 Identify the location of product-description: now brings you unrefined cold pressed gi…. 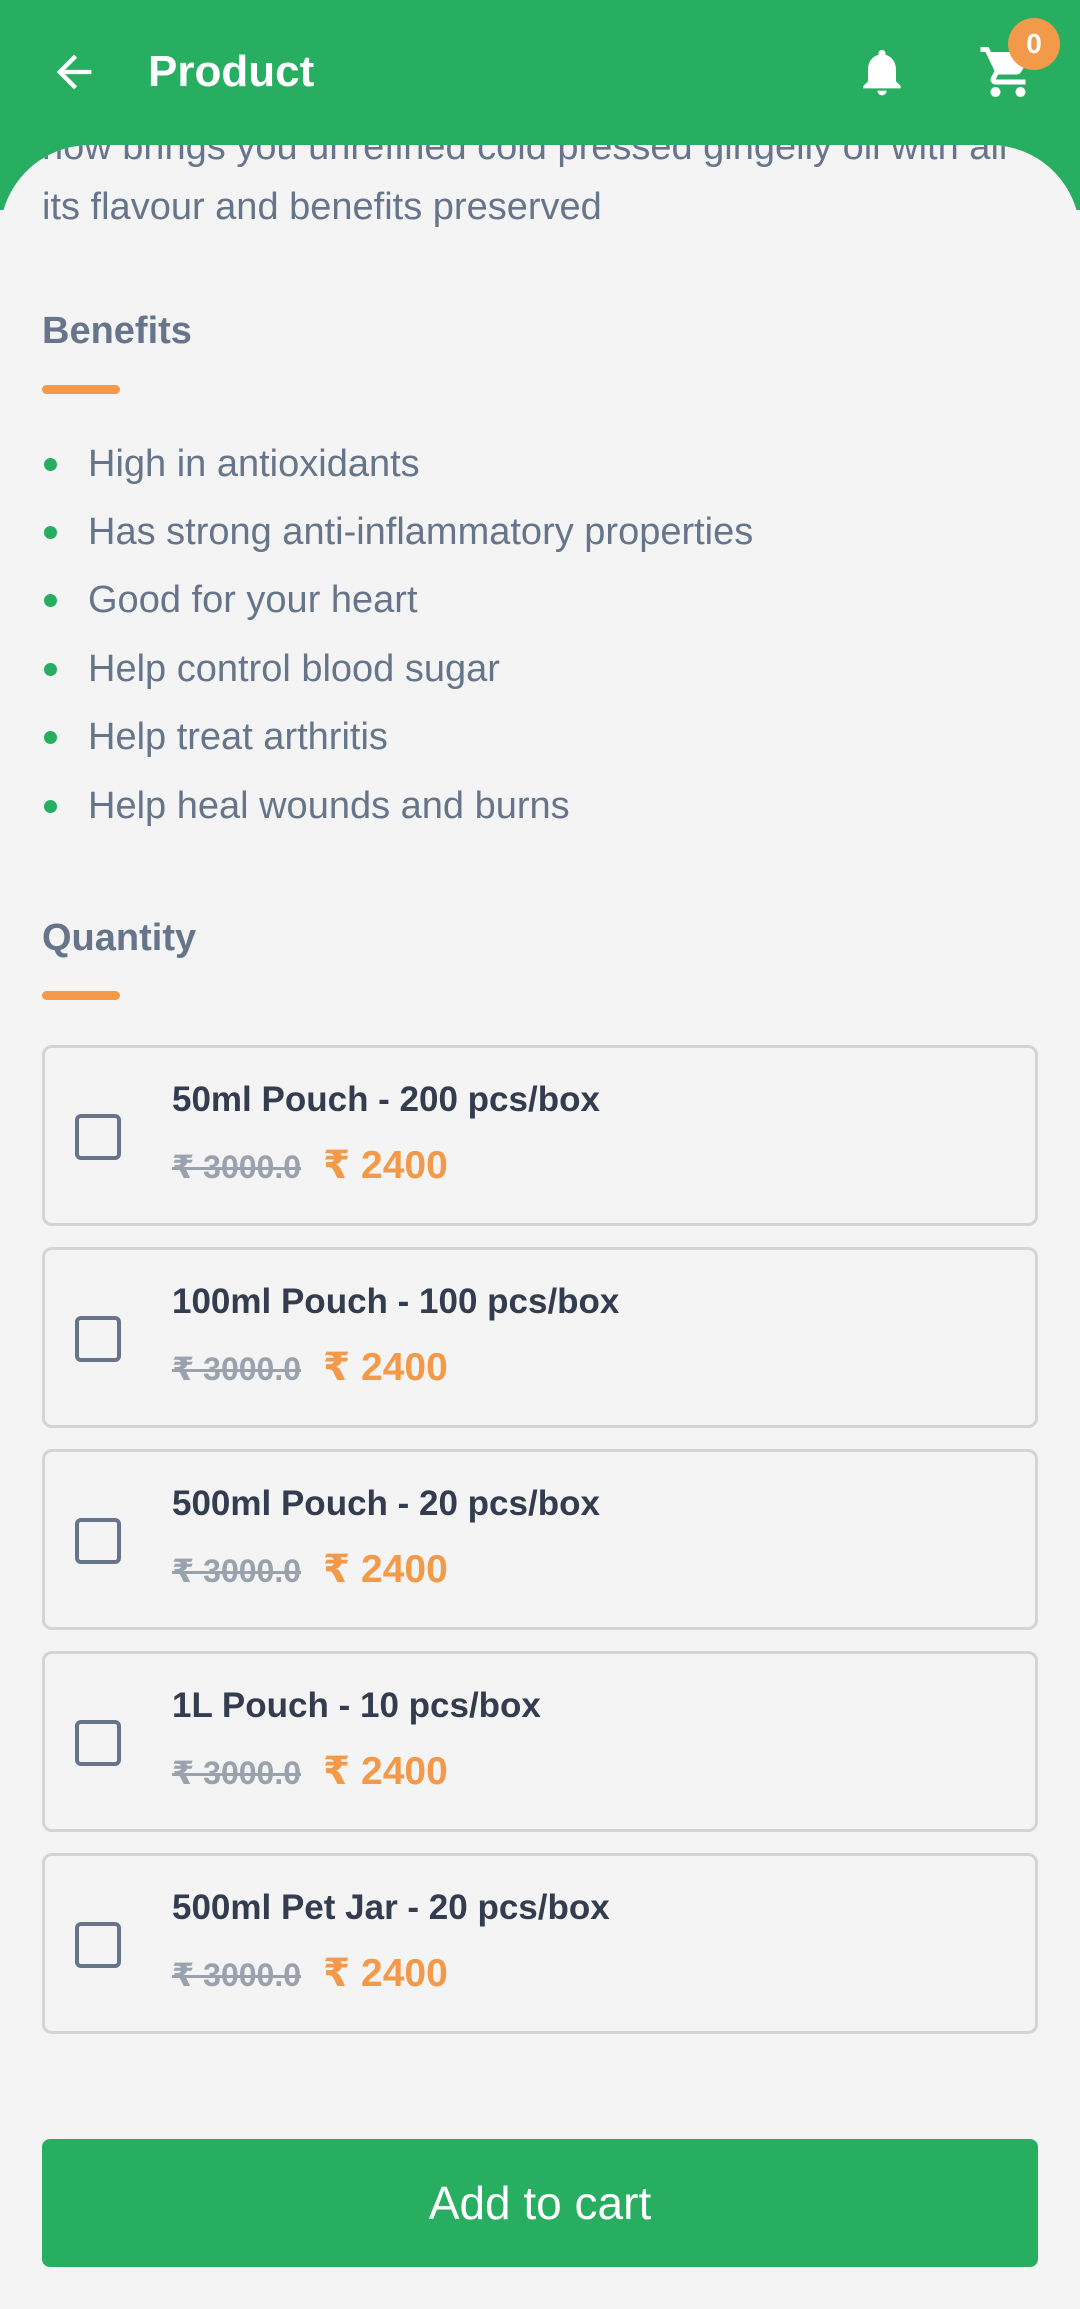
(525, 186).